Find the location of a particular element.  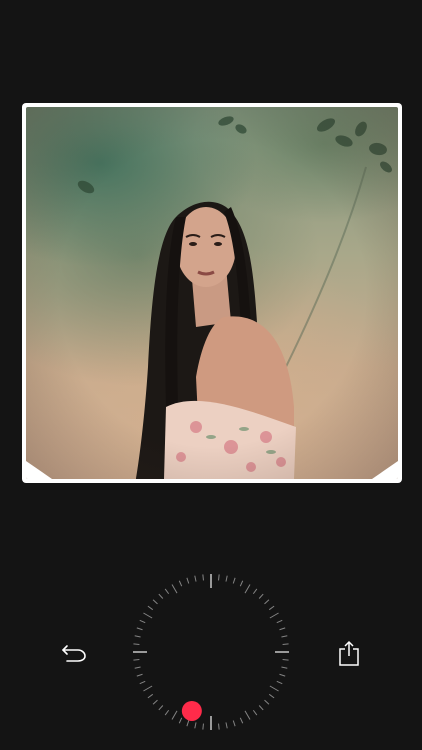

share-icon is located at coordinates (349, 653).